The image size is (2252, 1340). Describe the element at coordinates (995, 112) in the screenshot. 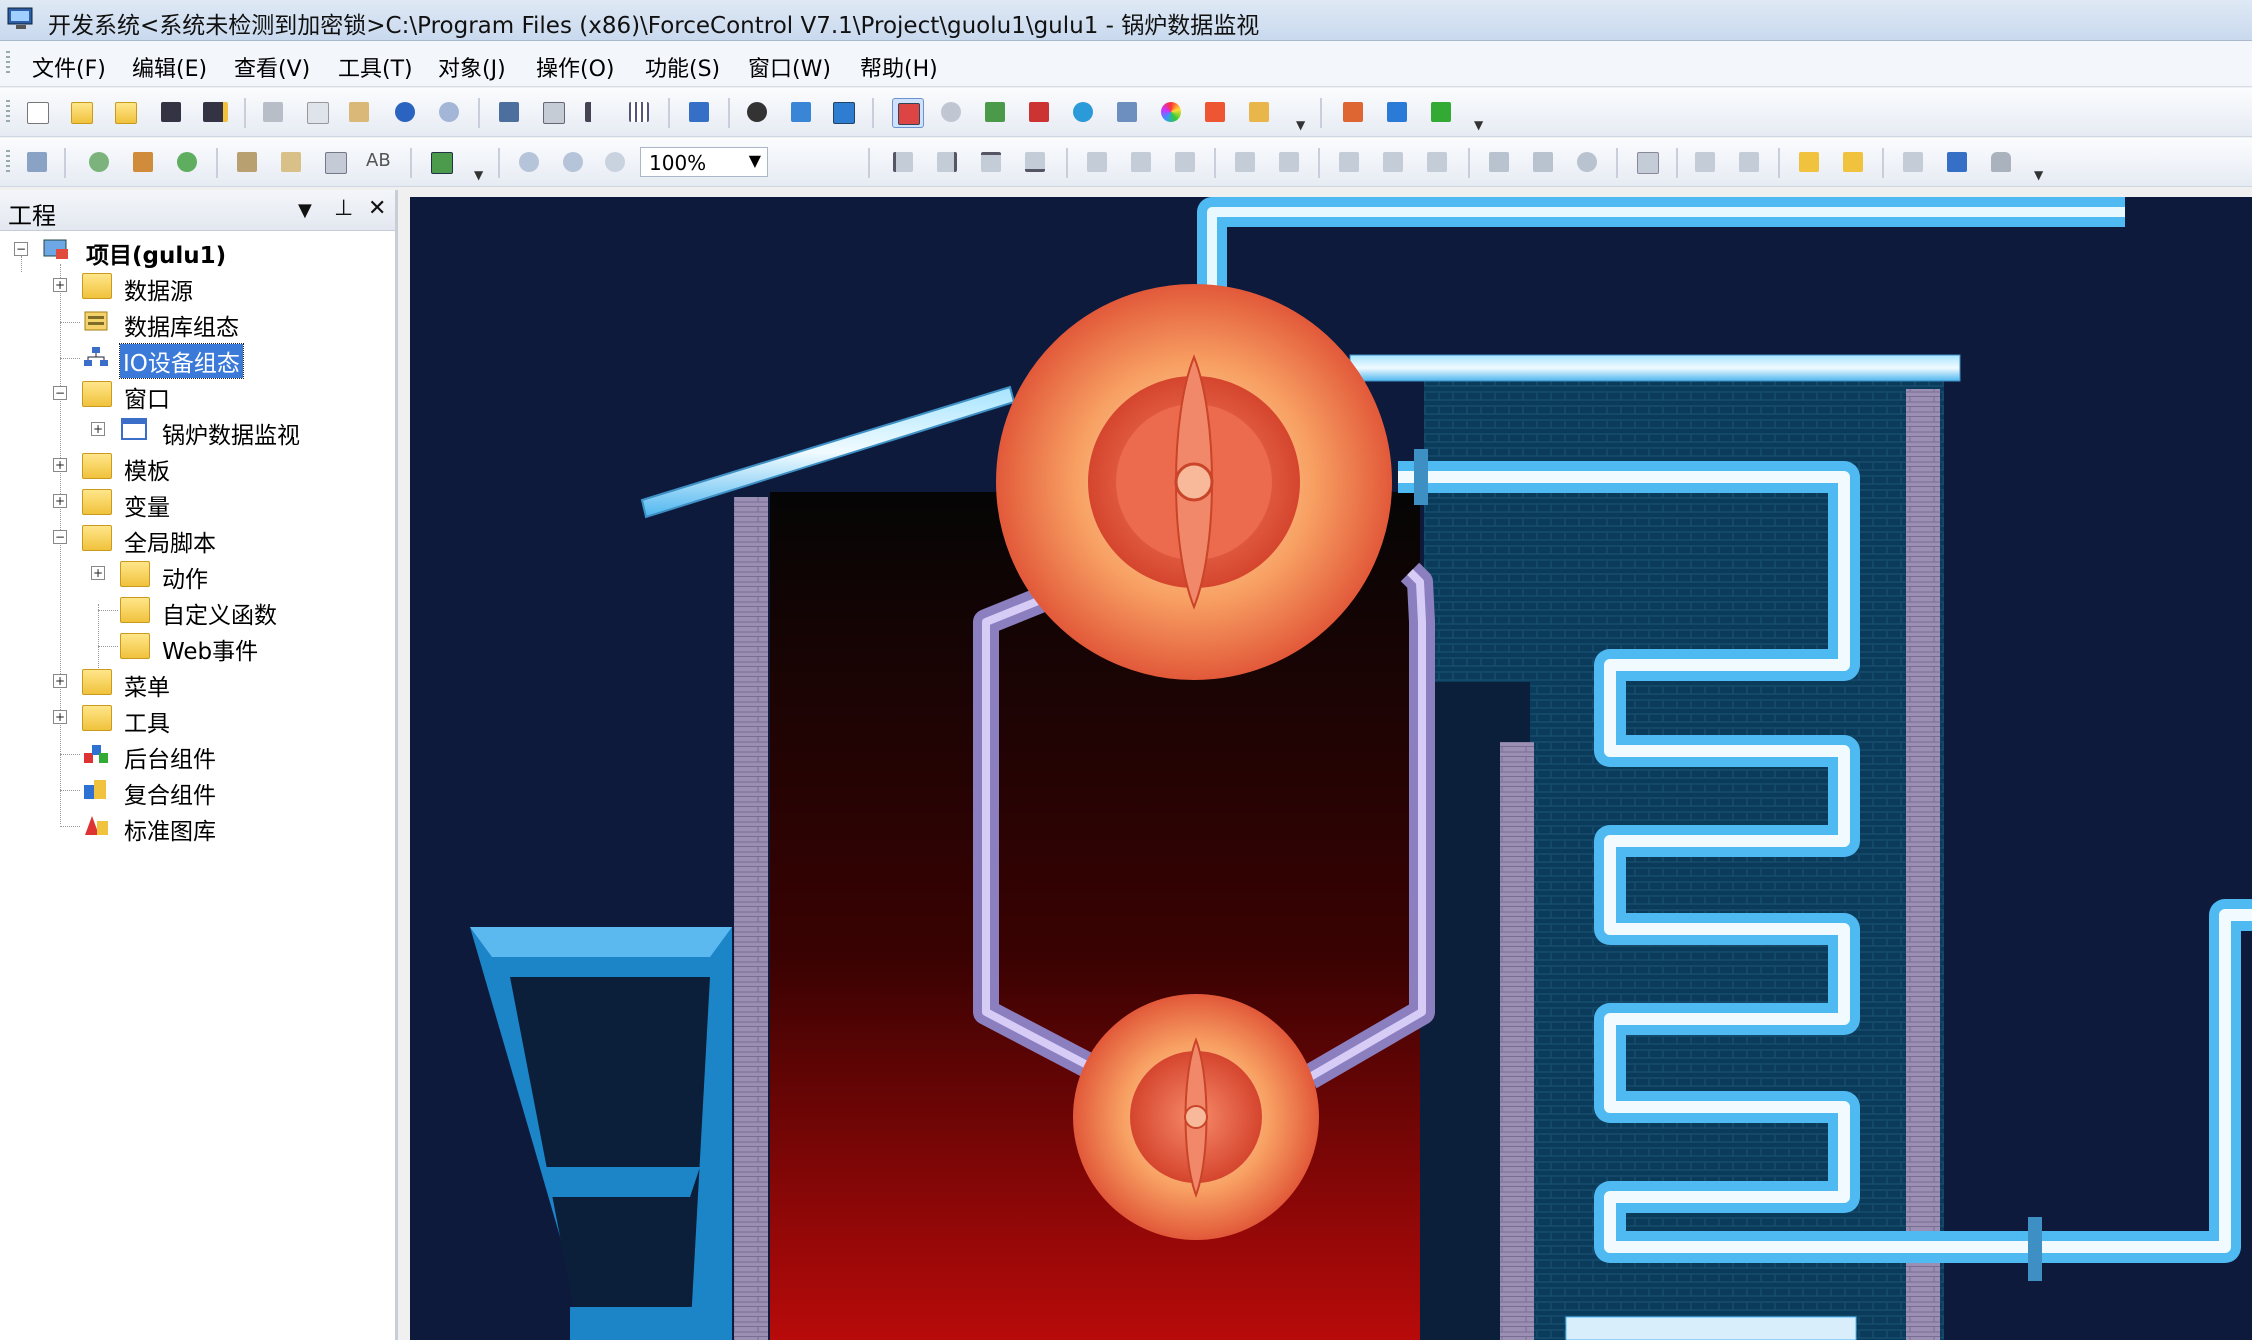

I see `import-icon` at that location.